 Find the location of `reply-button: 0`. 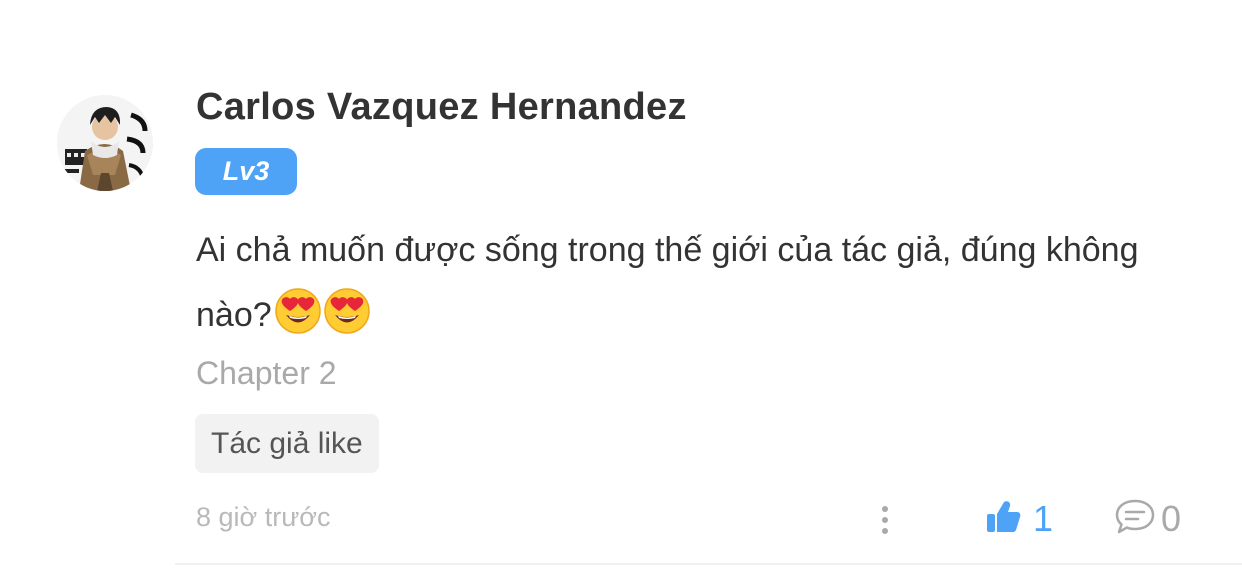

reply-button: 0 is located at coordinates (1148, 519).